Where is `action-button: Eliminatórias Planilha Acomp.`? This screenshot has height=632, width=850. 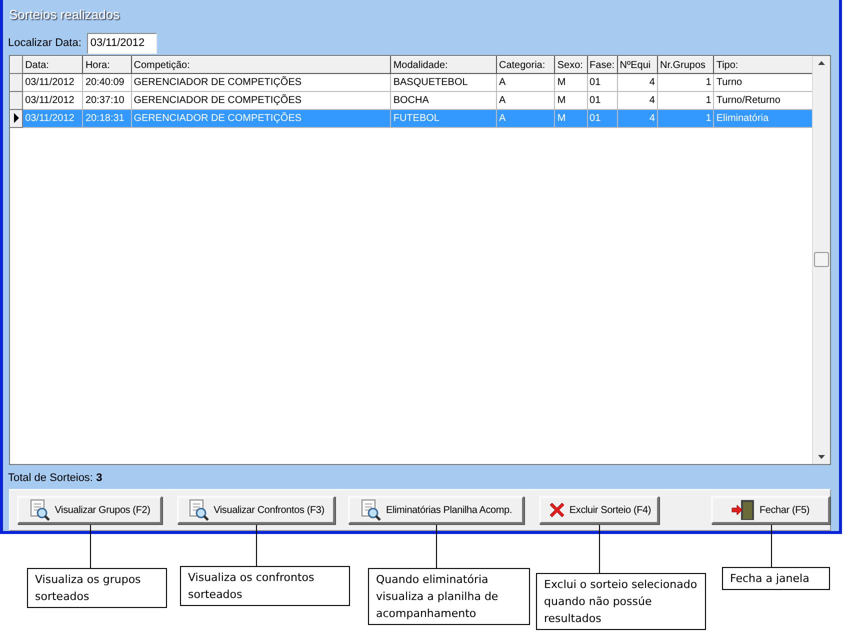 action-button: Eliminatórias Planilha Acomp. is located at coordinates (436, 510).